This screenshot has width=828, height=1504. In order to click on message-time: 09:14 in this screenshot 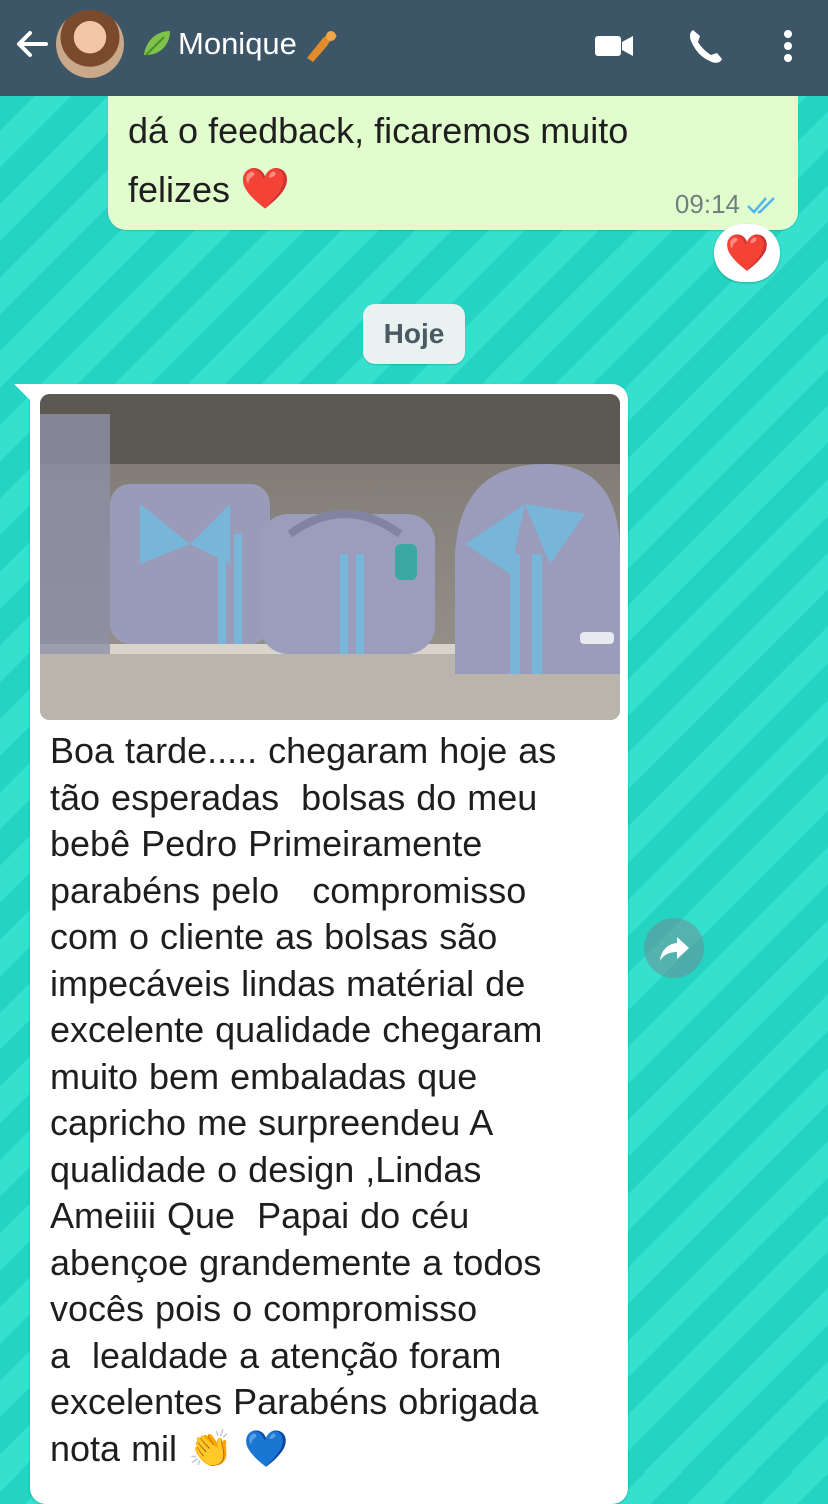, I will do `click(707, 204)`.